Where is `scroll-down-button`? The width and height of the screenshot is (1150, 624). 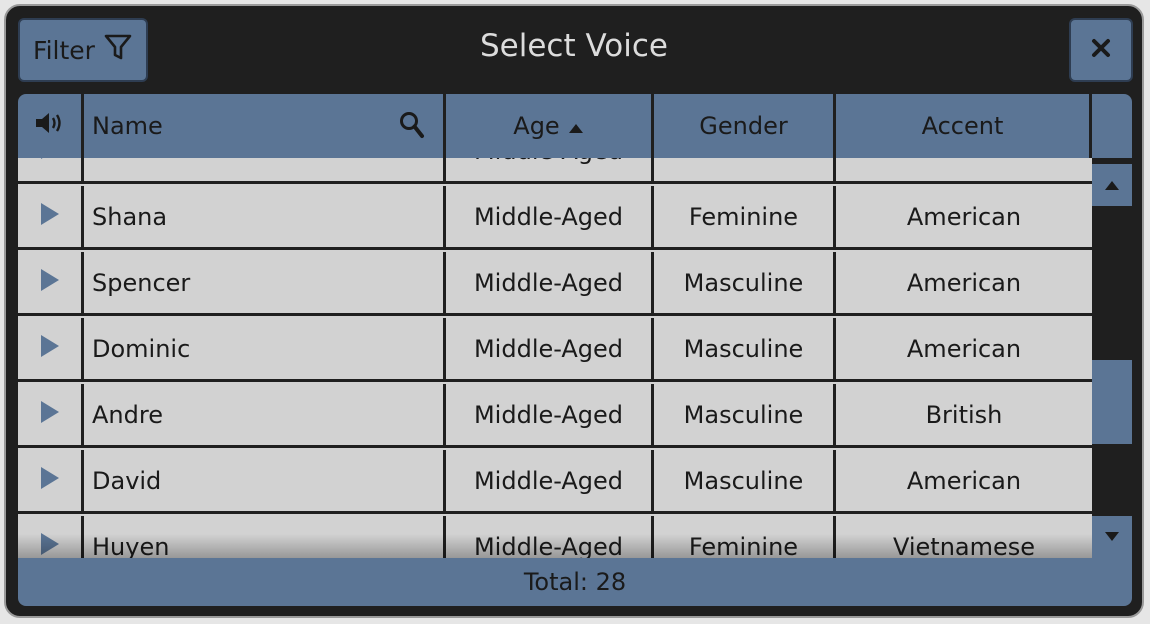
scroll-down-button is located at coordinates (1112, 537).